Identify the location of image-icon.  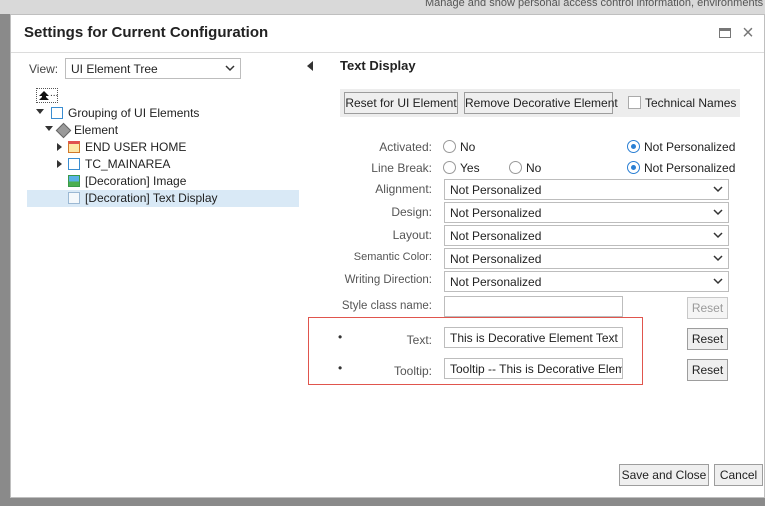
(74, 181).